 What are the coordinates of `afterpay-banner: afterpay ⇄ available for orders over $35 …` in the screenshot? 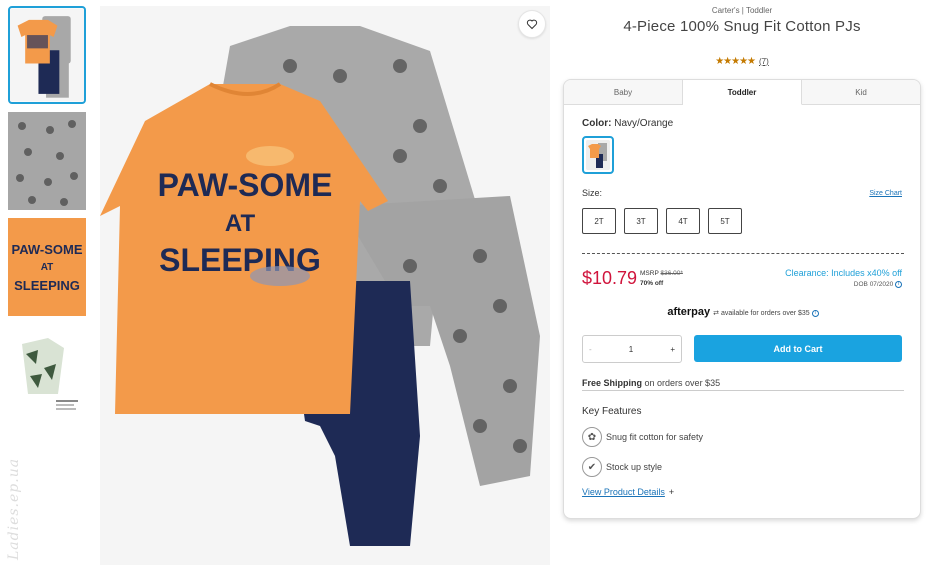 It's located at (742, 312).